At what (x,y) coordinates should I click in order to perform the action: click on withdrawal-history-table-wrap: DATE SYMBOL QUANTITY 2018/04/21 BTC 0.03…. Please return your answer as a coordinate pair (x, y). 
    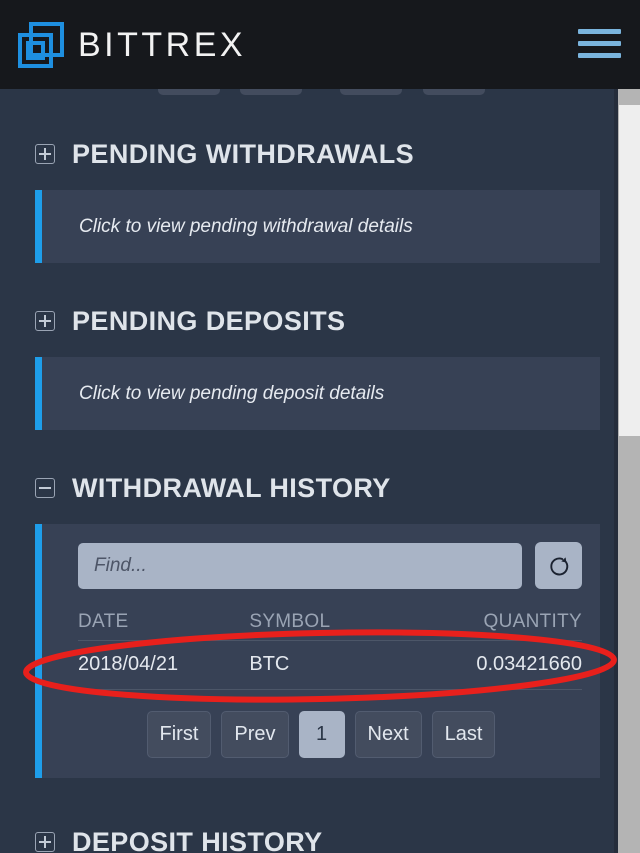
    Looking at the image, I should click on (321, 650).